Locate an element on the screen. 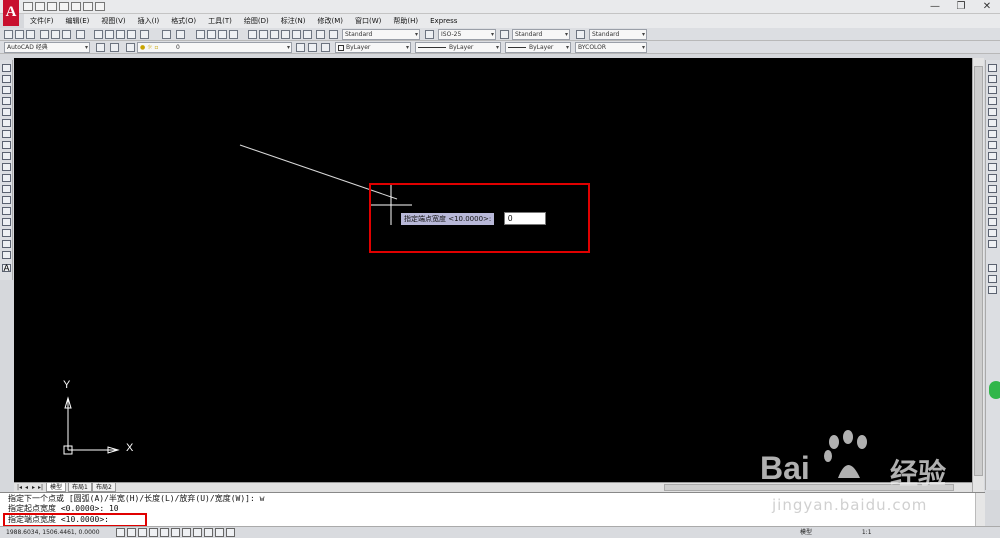 The image size is (1000, 538). menu-dimension: 标注(N) is located at coordinates (293, 21).